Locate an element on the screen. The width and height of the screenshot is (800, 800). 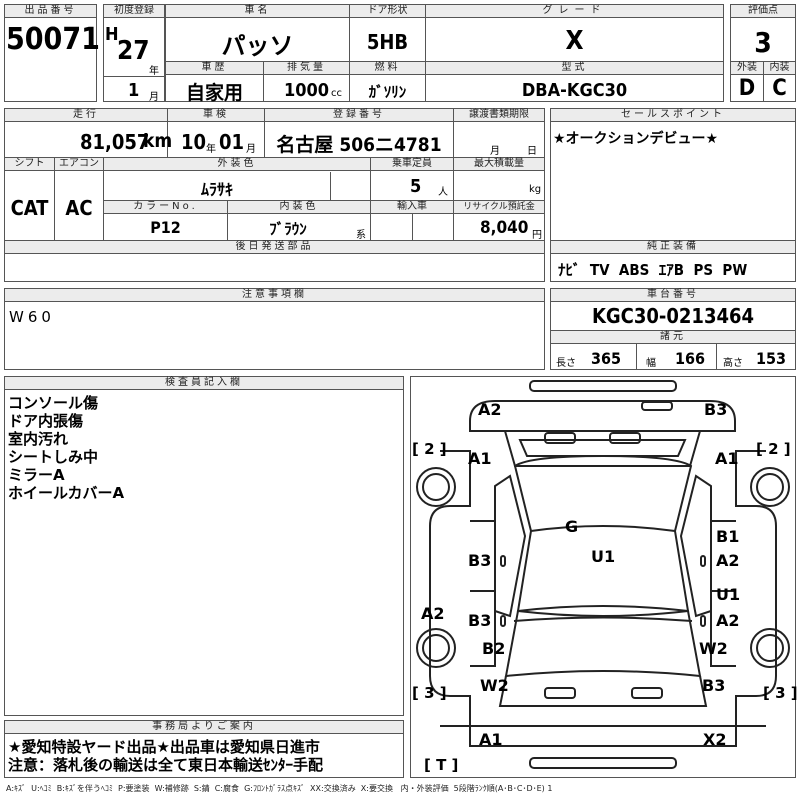
displacement: 1000 is located at coordinates (307, 90).